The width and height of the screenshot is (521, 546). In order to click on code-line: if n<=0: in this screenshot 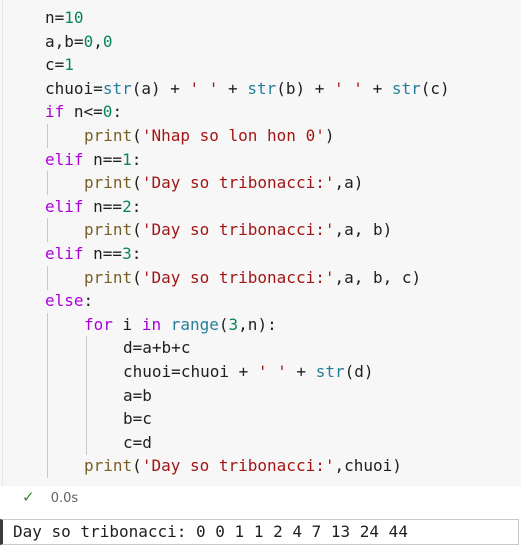, I will do `click(83, 112)`.